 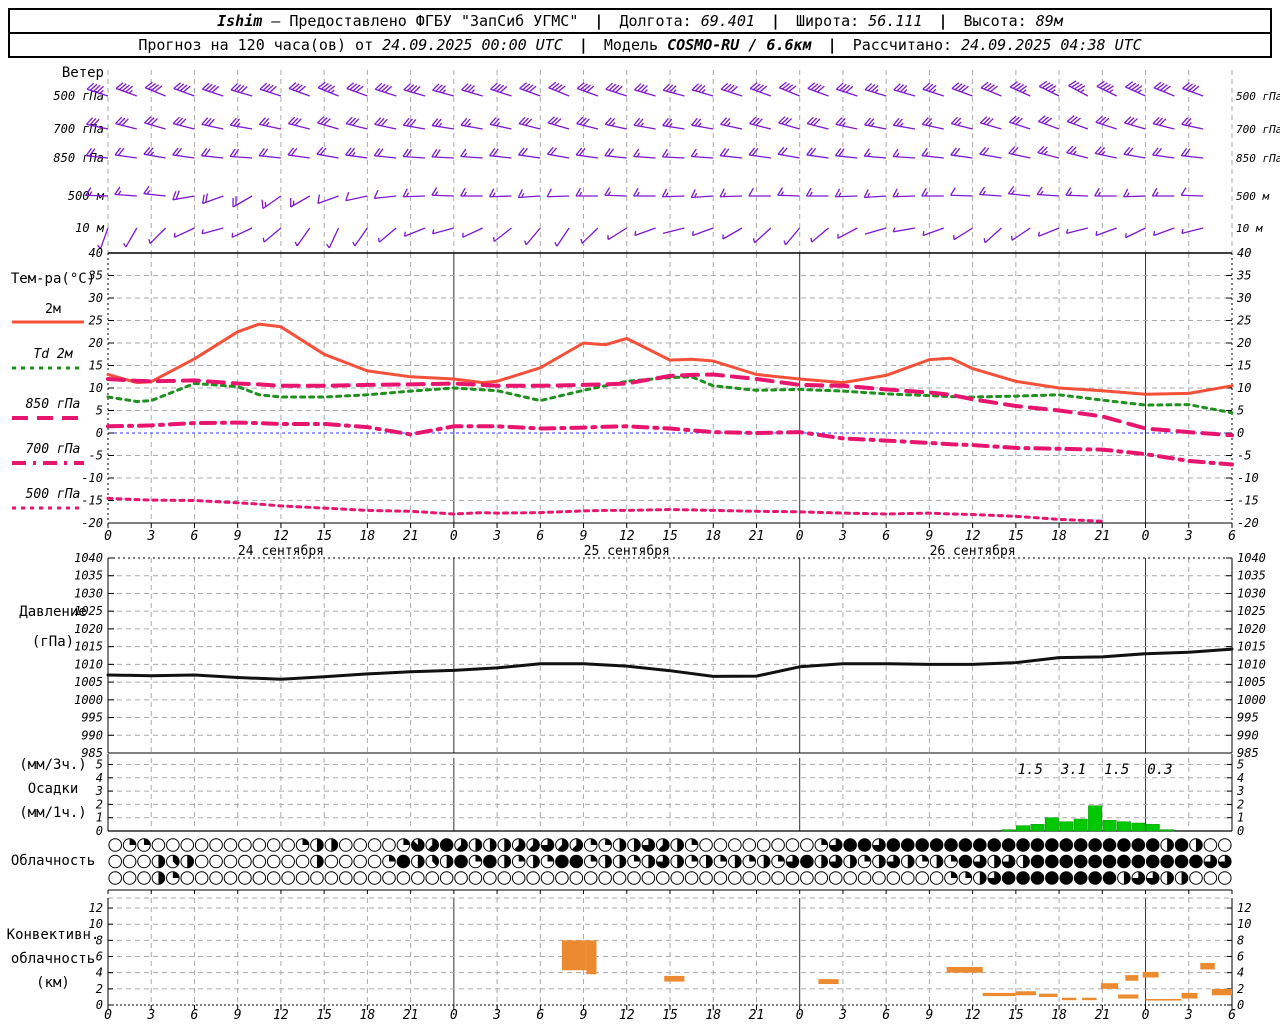 I want to click on svg-text: 850 гПа, so click(x=1258, y=158).